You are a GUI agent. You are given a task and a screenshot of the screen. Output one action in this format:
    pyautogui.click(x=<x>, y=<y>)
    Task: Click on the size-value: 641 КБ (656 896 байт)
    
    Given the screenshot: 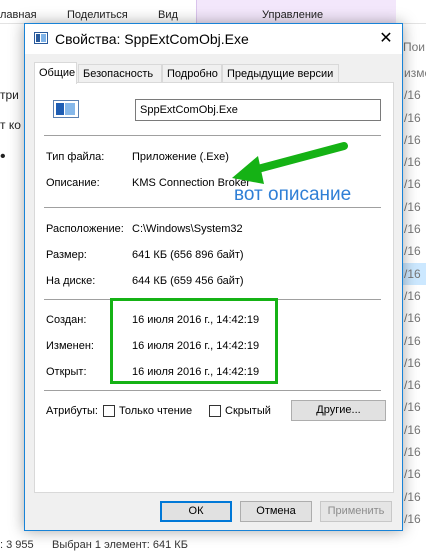 What is the action you would take?
    pyautogui.click(x=188, y=255)
    